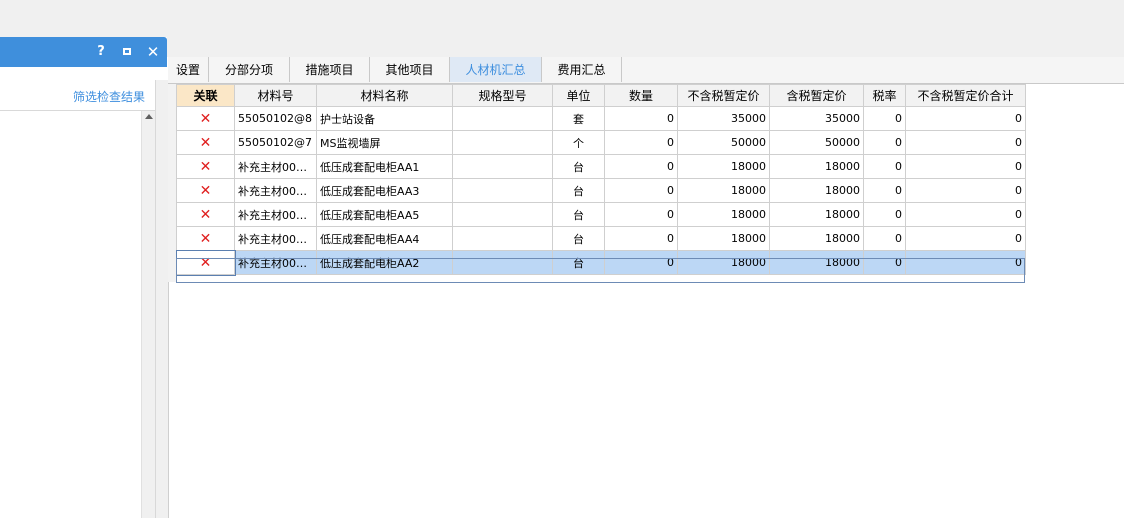 This screenshot has width=1124, height=518. I want to click on table-row: ✕ 55050102@8 护士站设备 套 0 35000 35000 0 0, so click(601, 118).